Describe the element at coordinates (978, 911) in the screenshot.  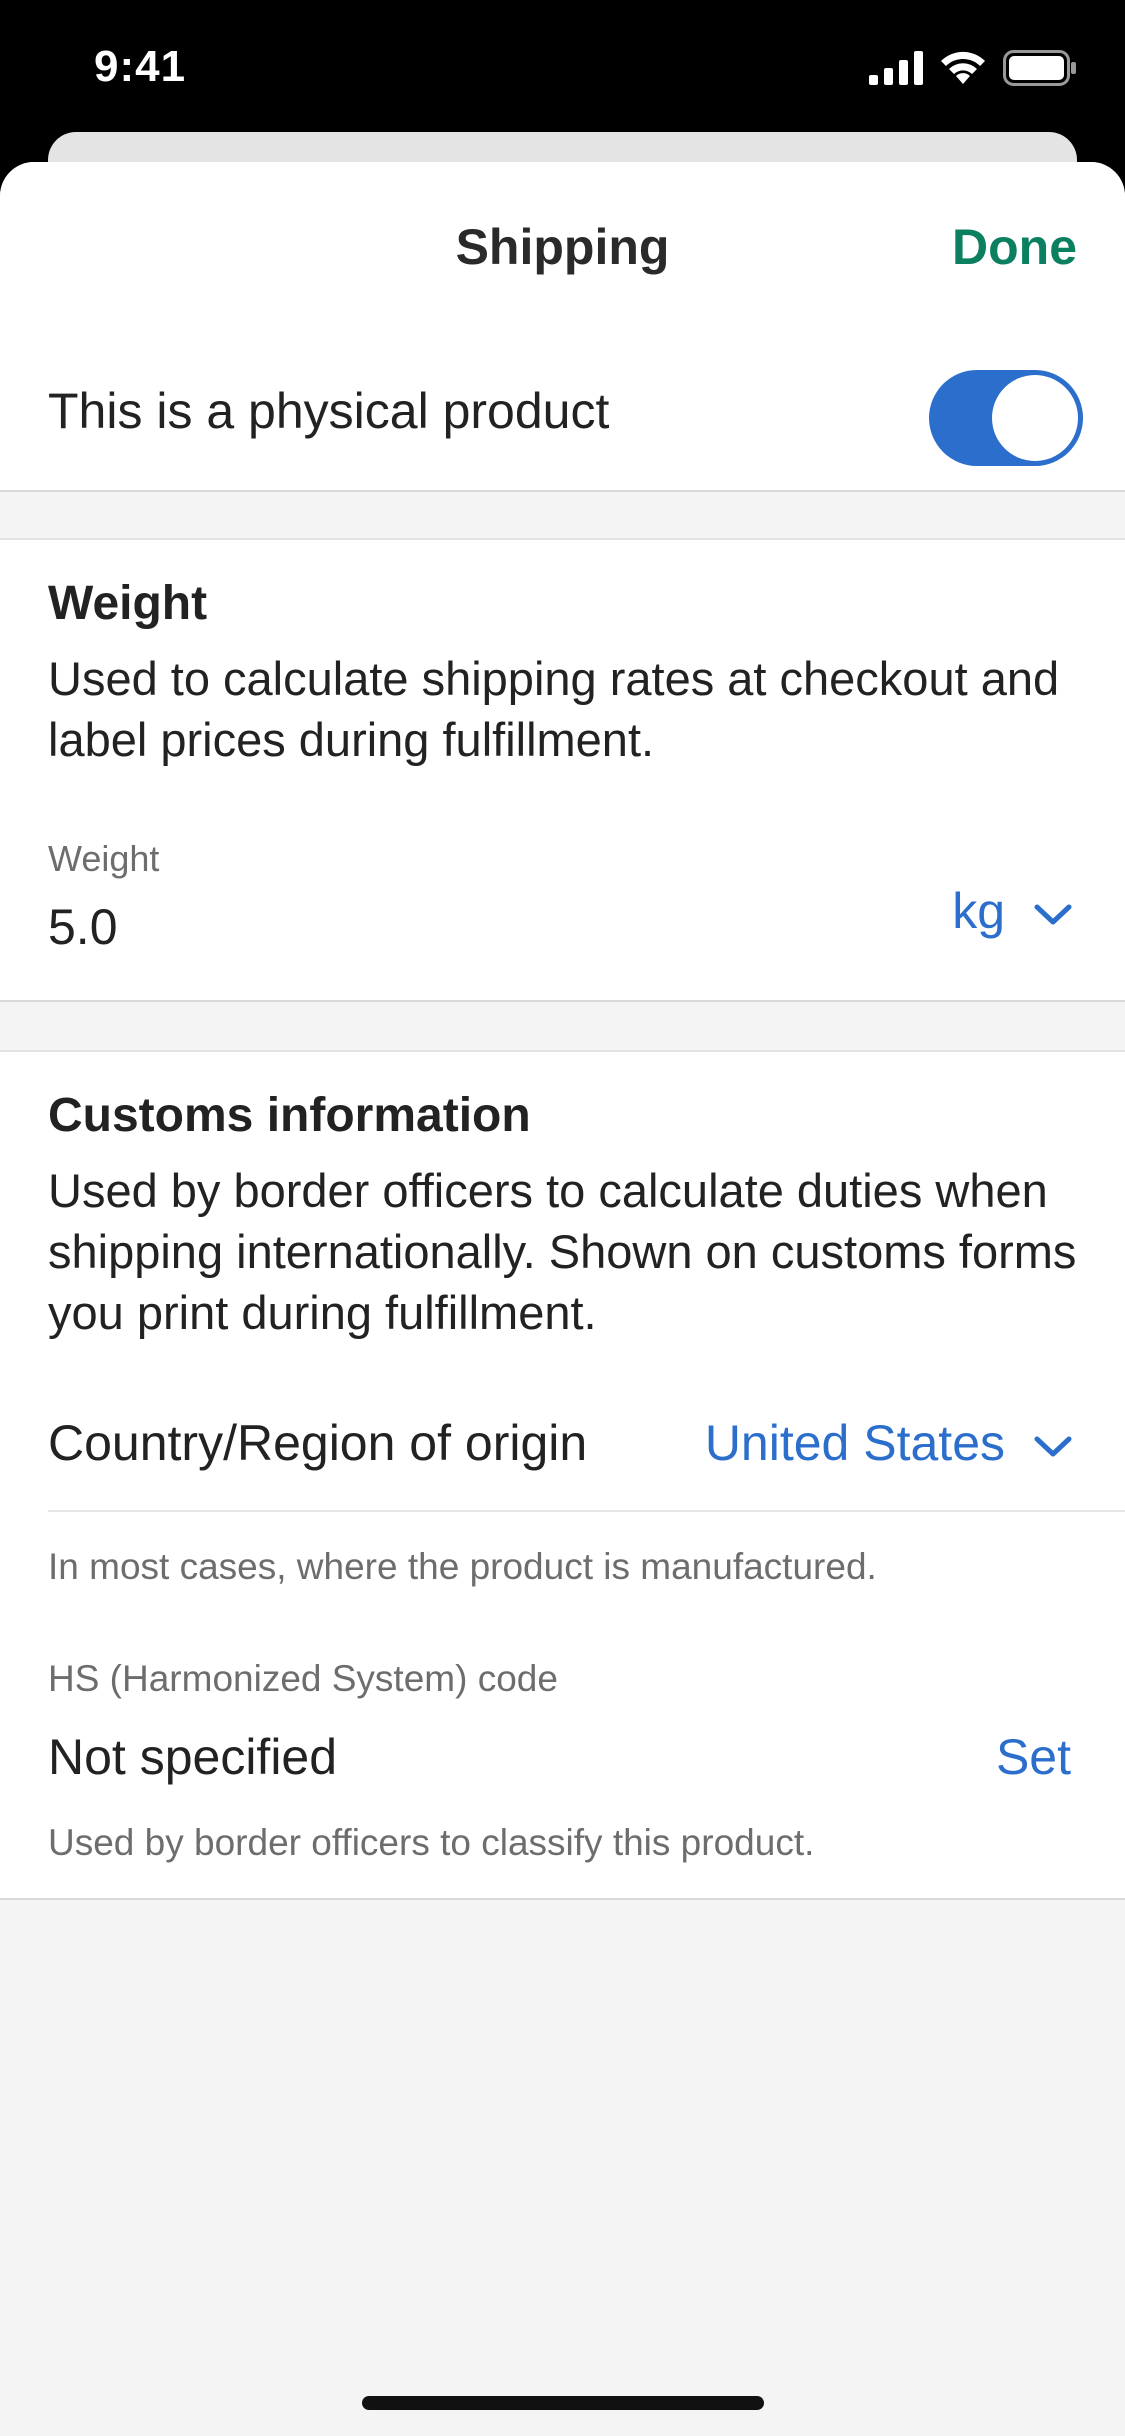
I see `weight-unit-value: kg` at that location.